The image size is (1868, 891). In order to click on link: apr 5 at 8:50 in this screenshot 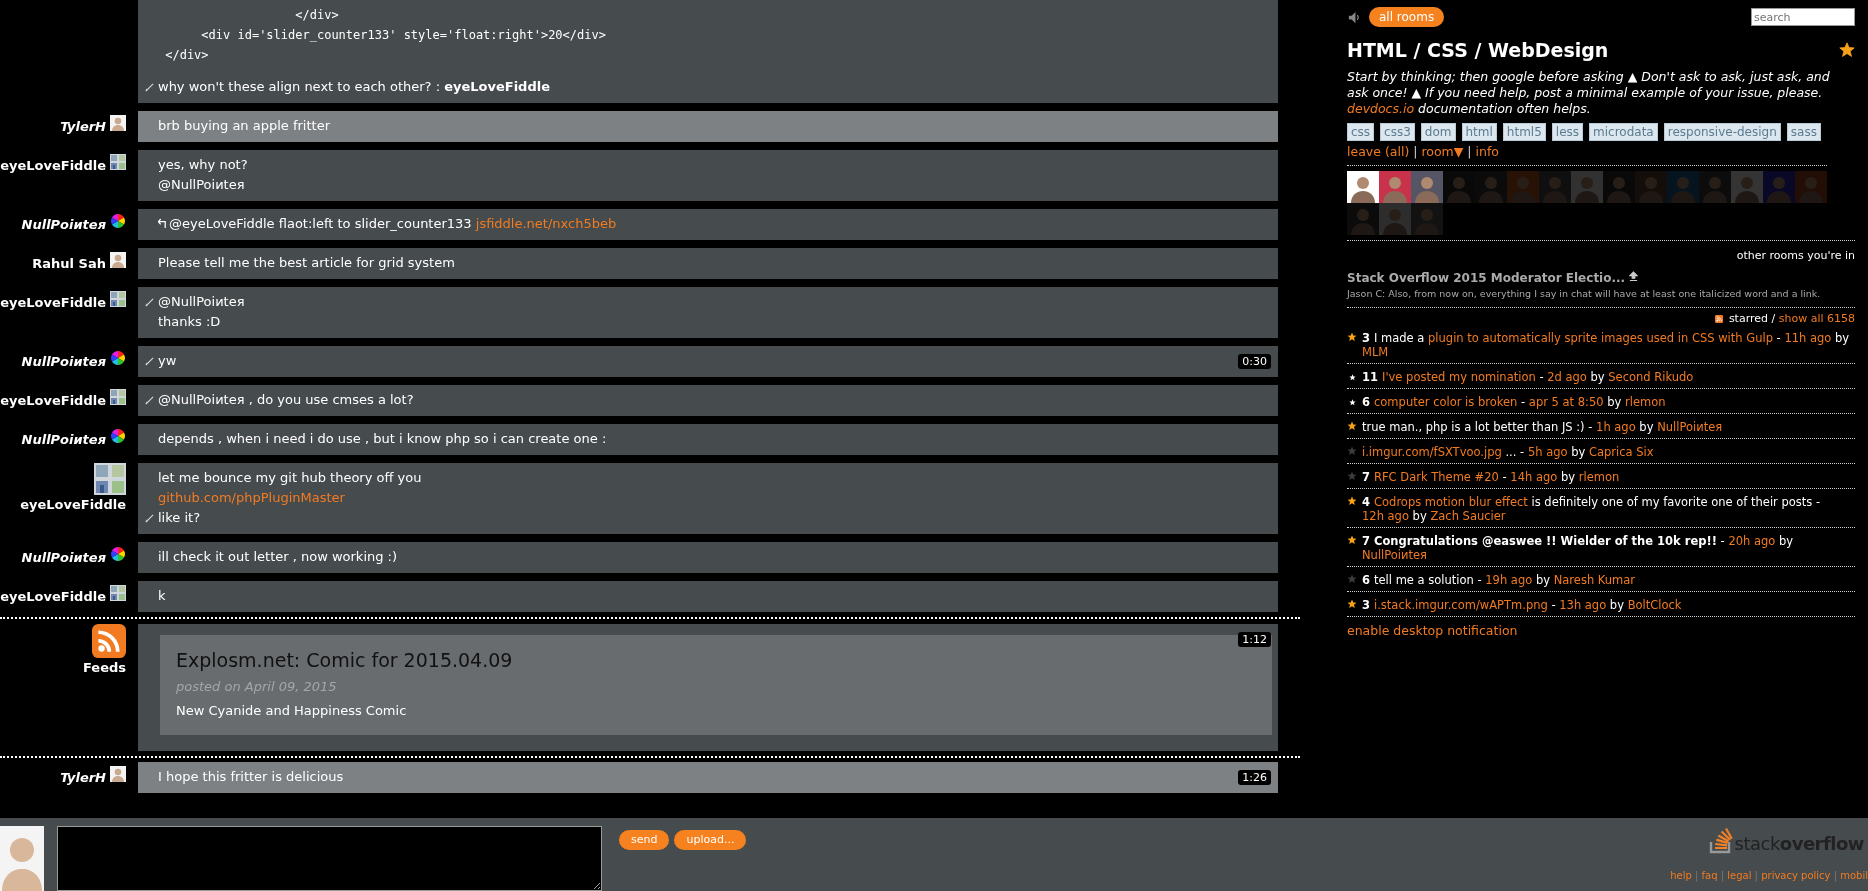, I will do `click(1566, 402)`.